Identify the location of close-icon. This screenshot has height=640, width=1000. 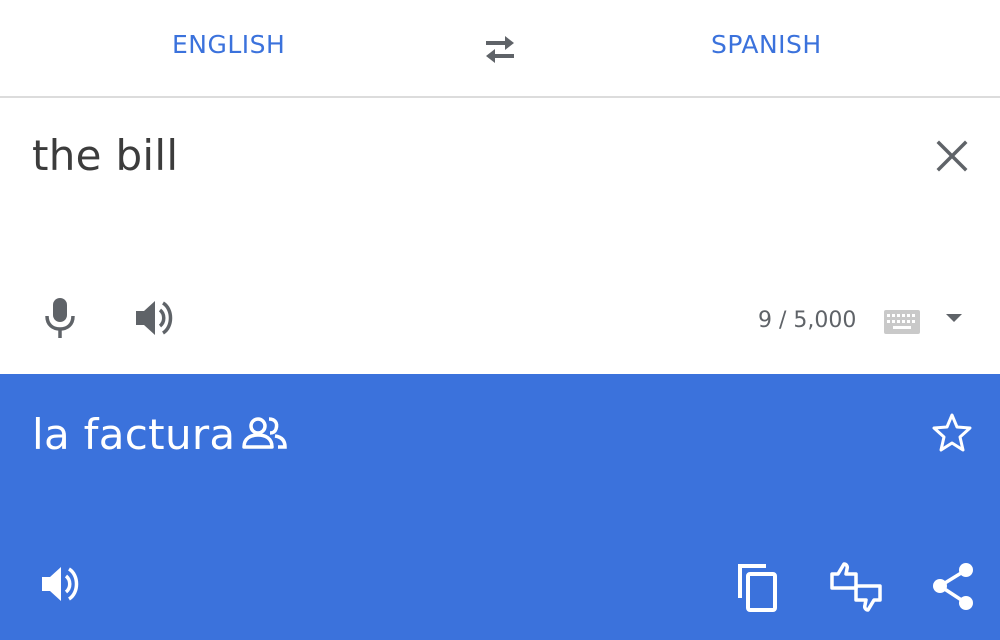
(952, 156).